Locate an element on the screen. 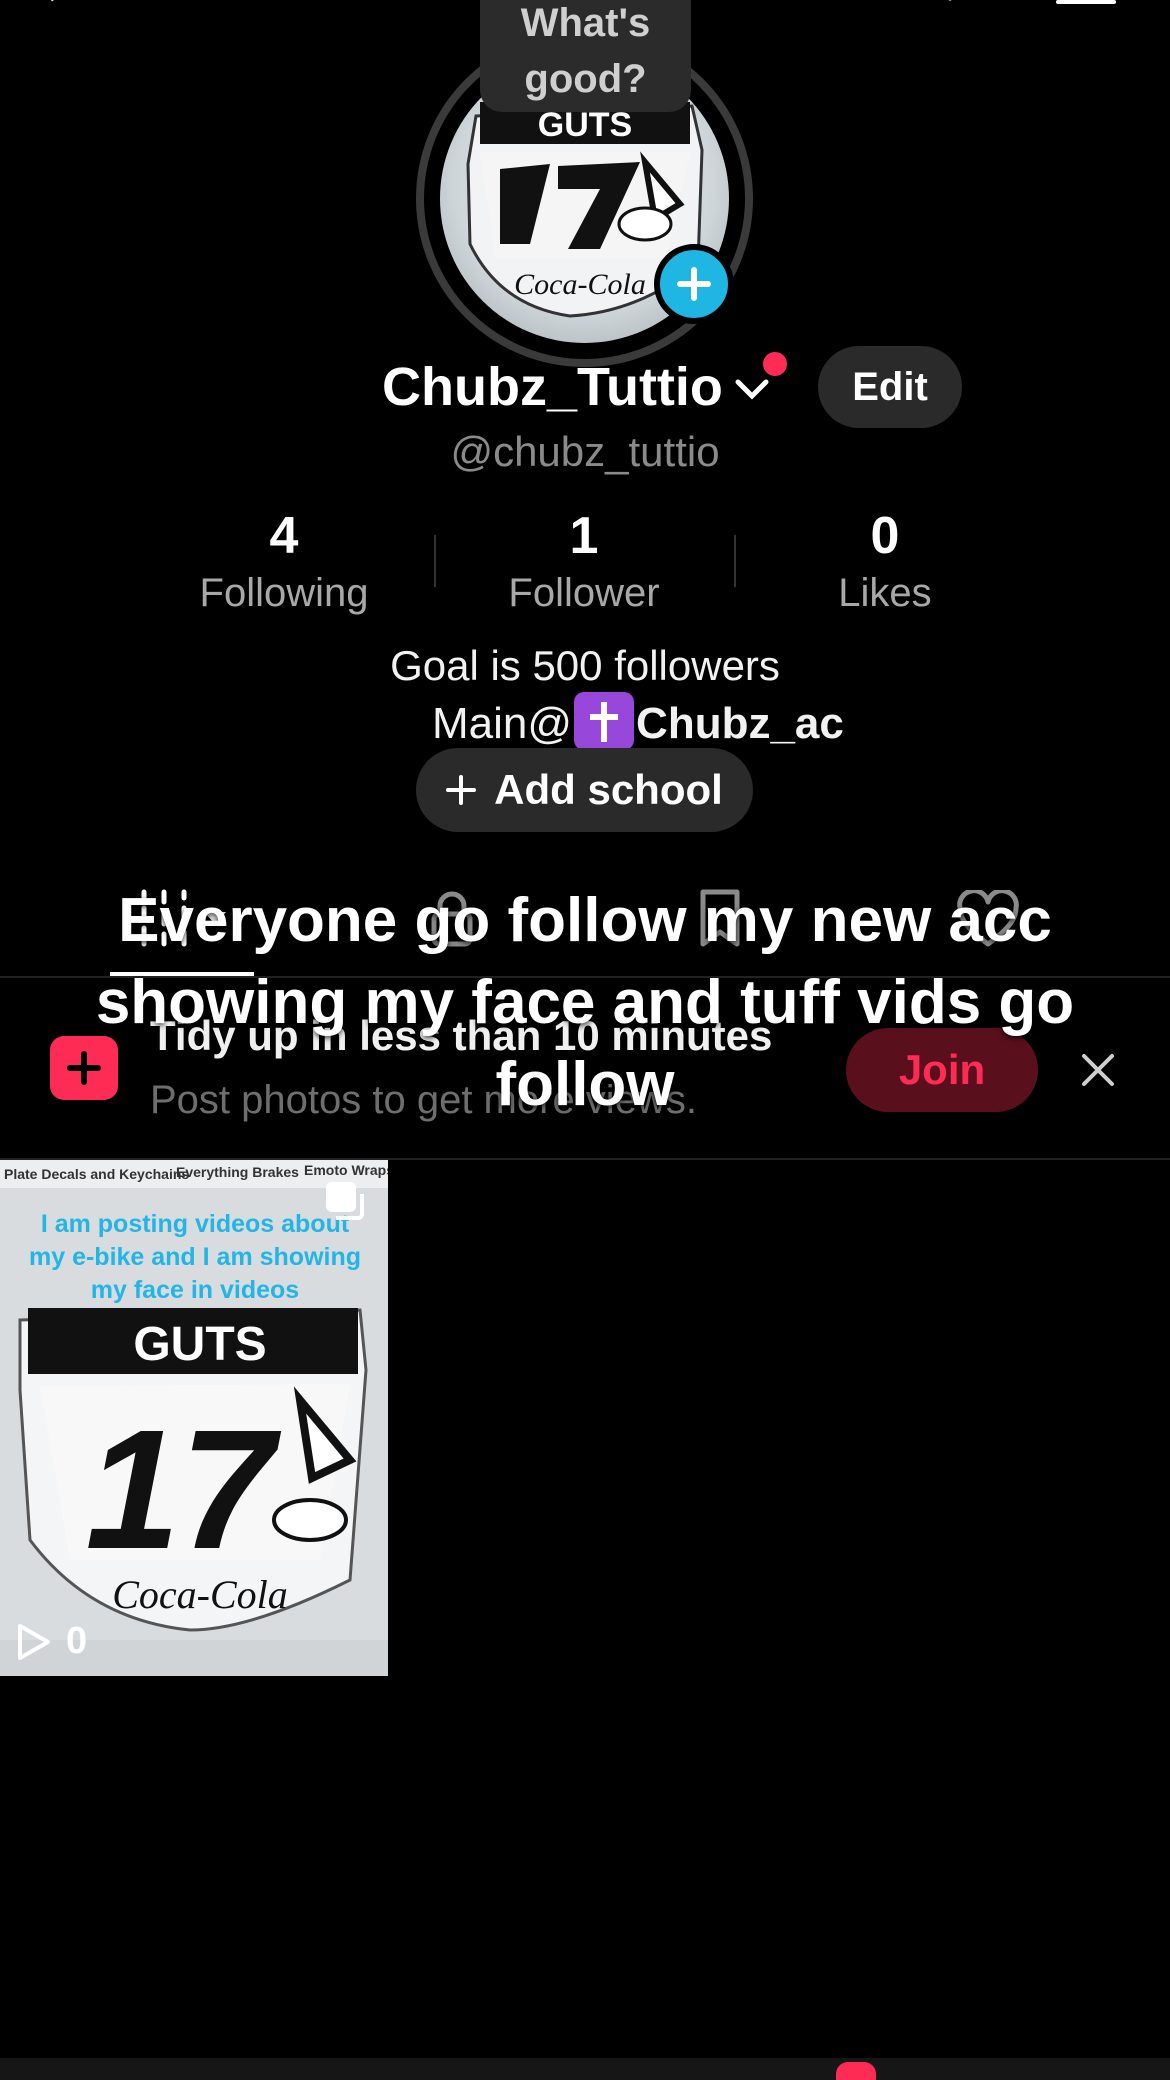 This screenshot has width=1170, height=2080. stat-likes-label: Likes is located at coordinates (885, 593).